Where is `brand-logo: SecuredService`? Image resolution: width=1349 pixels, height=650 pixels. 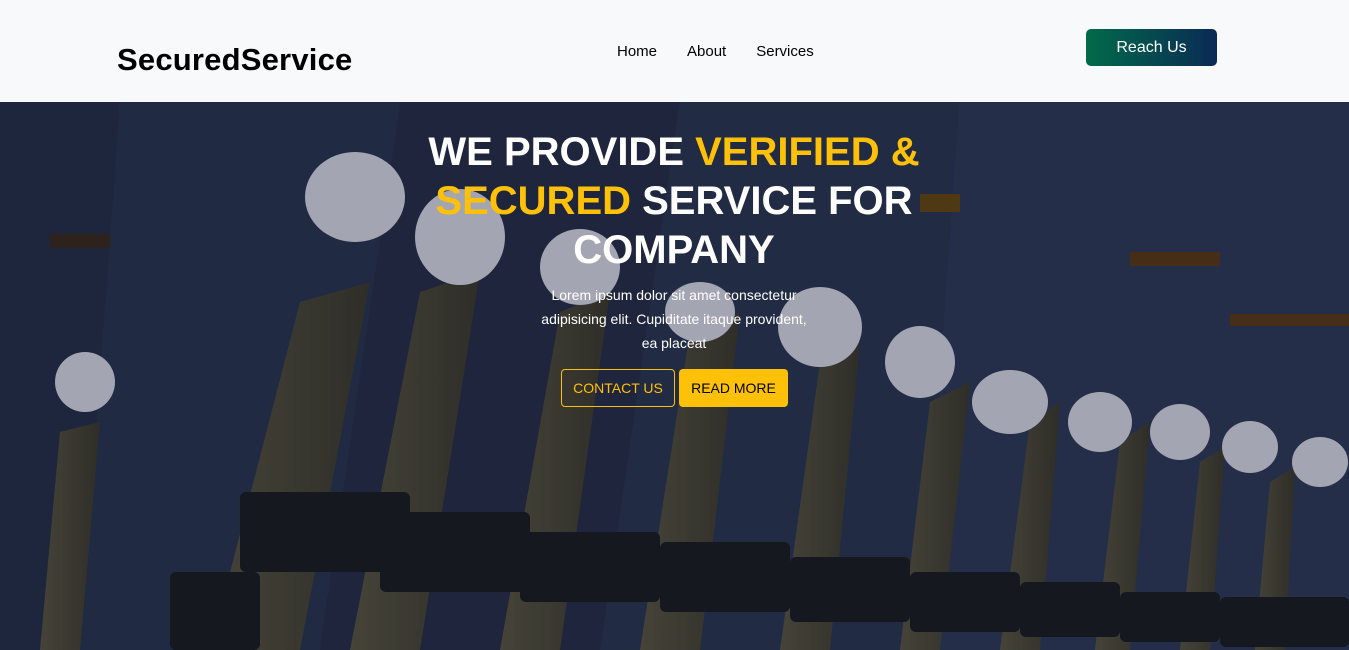 brand-logo: SecuredService is located at coordinates (234, 60).